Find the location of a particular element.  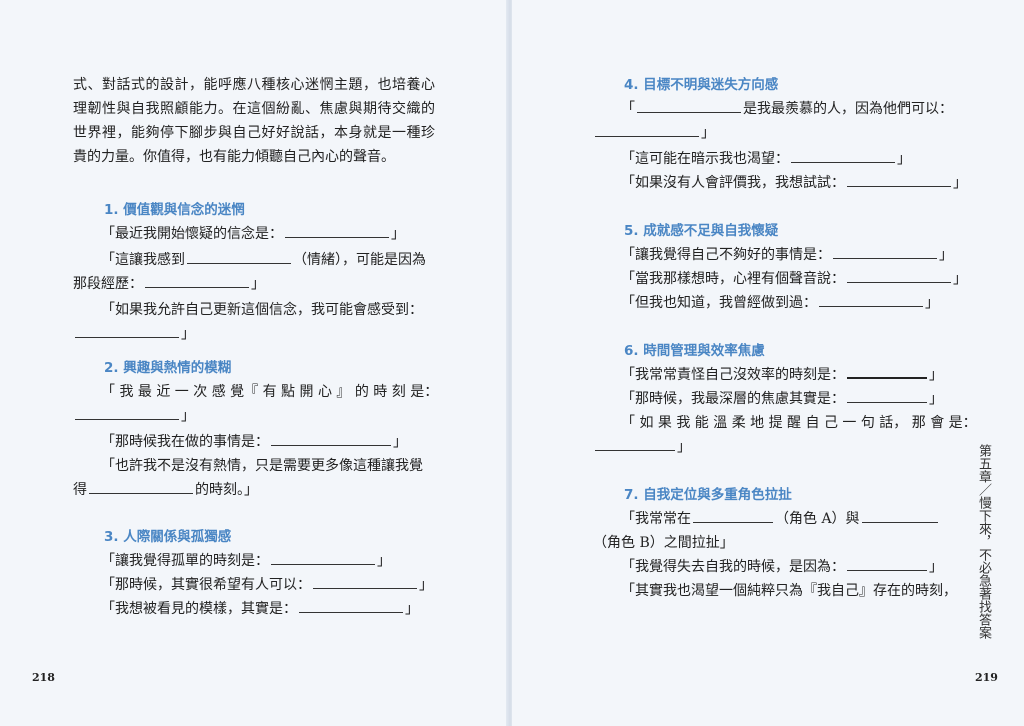

prompt-7a-cont: （角色 B）之間拉扯」 is located at coordinates (663, 543).